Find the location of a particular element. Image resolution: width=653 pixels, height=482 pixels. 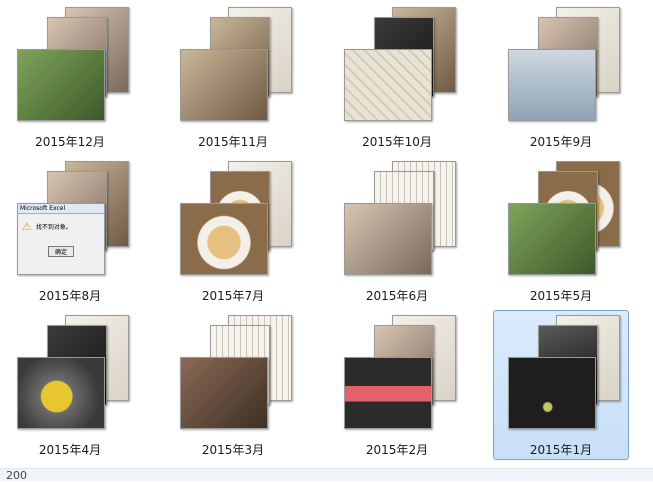

folder-label: 2015年3月 is located at coordinates (233, 450).